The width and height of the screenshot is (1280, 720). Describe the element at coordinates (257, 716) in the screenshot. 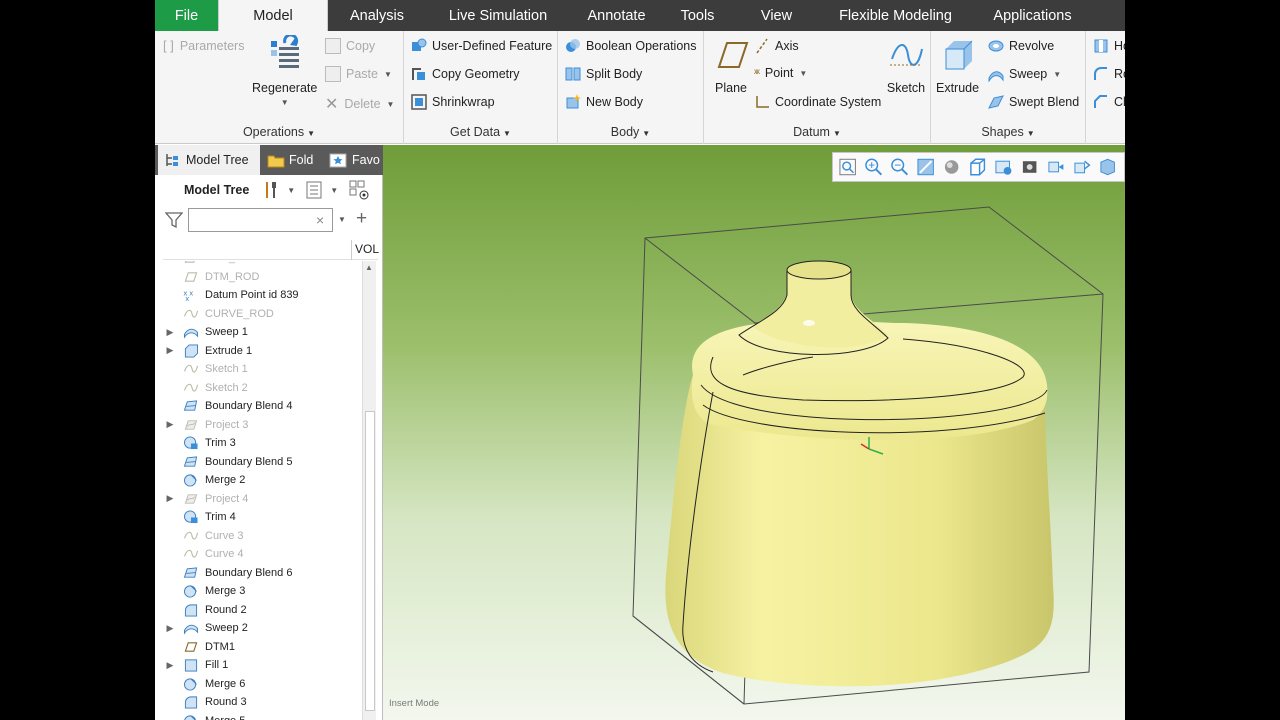

I see `tree-item: Merge 5` at that location.